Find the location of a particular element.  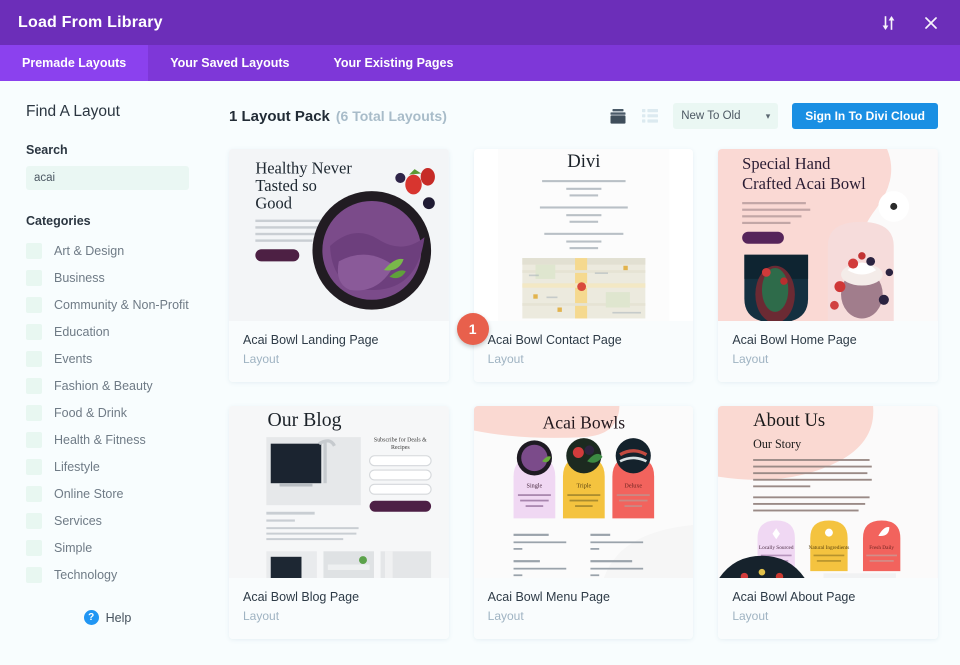

svg-text: Special Hand is located at coordinates (786, 163).